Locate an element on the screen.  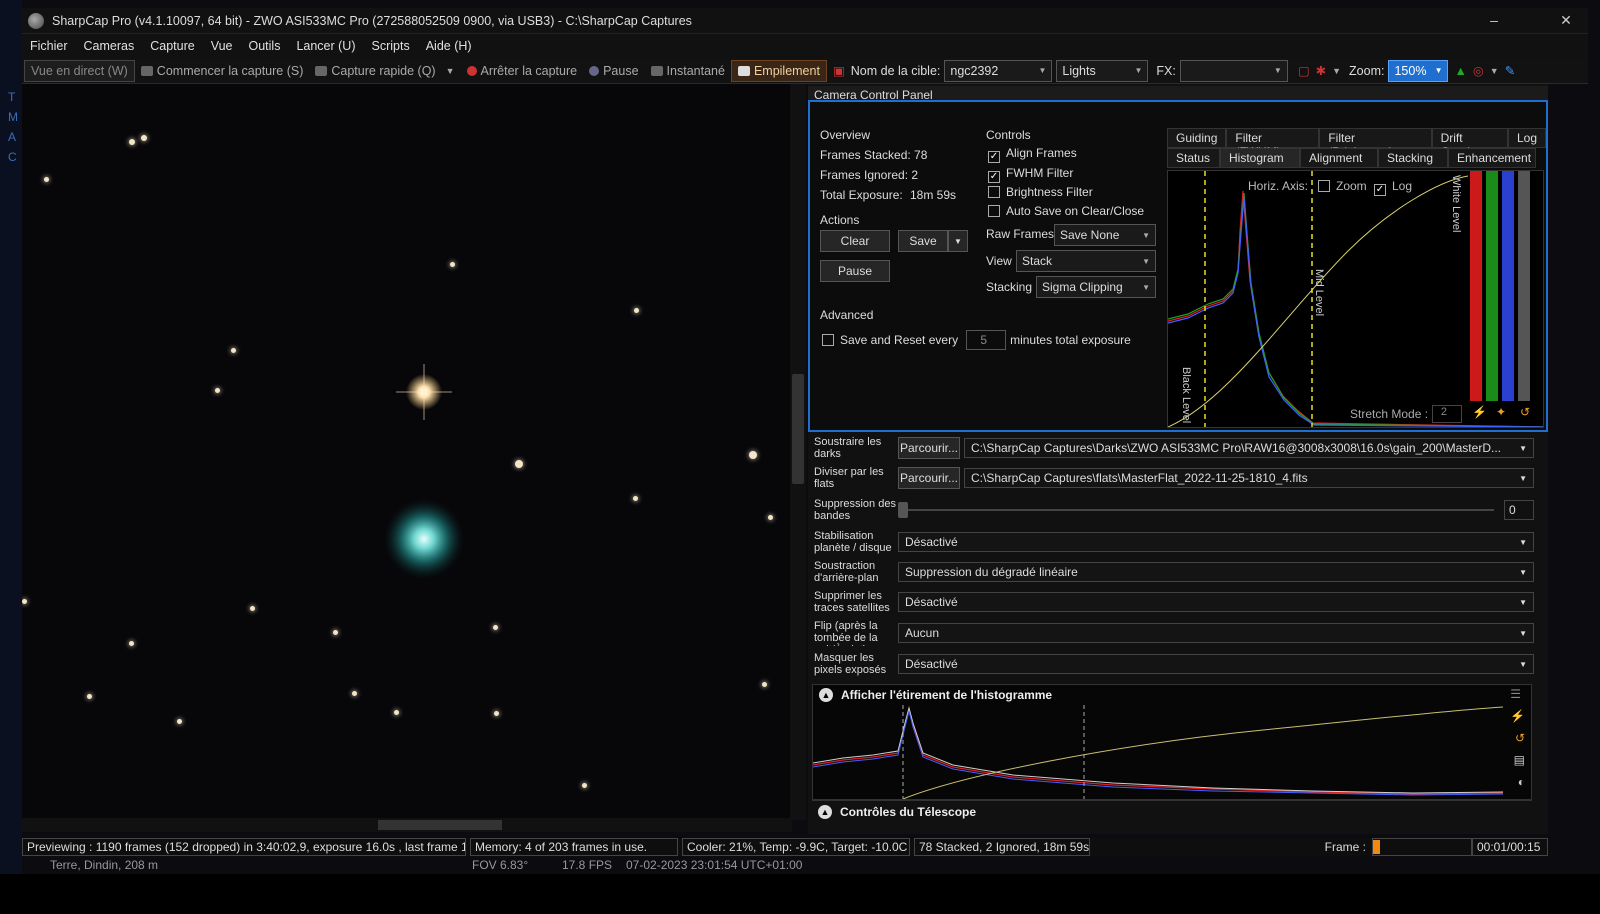
menu-capture: Capture is located at coordinates (172, 46).